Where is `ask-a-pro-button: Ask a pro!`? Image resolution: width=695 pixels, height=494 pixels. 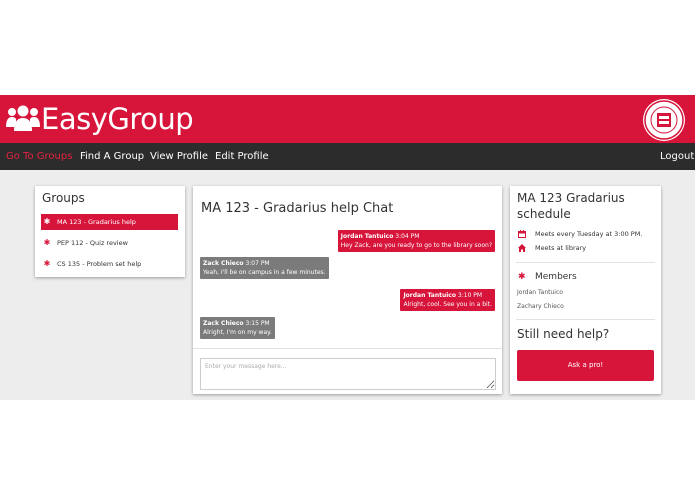 ask-a-pro-button: Ask a pro! is located at coordinates (585, 365).